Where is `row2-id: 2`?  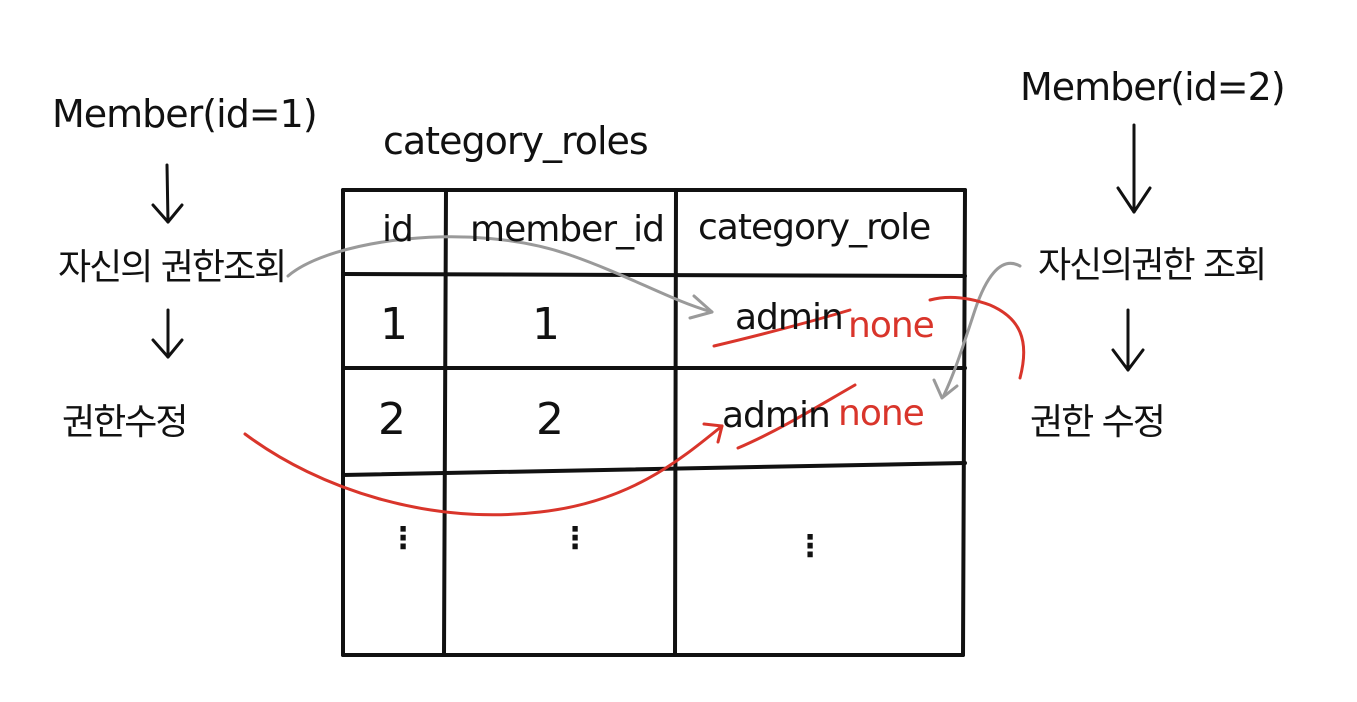
row2-id: 2 is located at coordinates (392, 419).